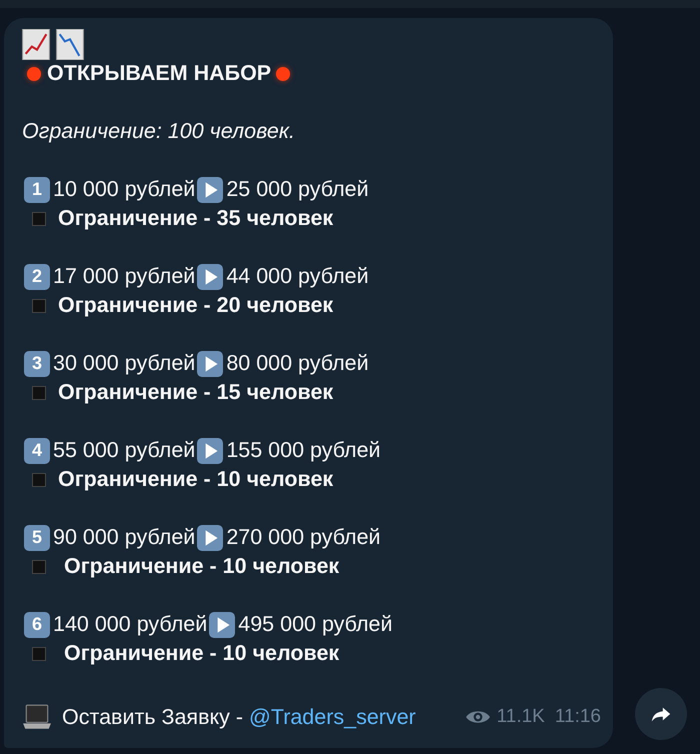 This screenshot has height=754, width=700. What do you see at coordinates (196, 392) in the screenshot?
I see `limit-text: Ограничение - 15 человек` at bounding box center [196, 392].